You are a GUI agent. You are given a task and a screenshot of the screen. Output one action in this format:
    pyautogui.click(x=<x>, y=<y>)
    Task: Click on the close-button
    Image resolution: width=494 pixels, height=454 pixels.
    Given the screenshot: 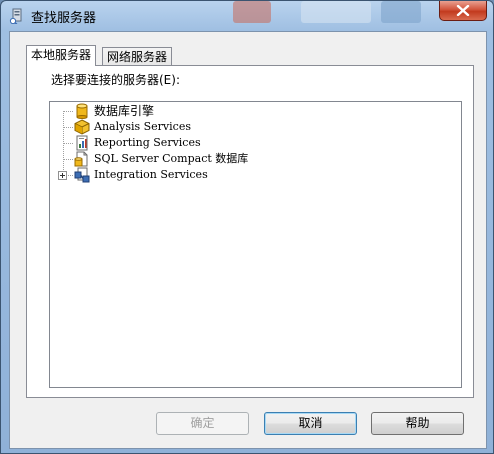 What is the action you would take?
    pyautogui.click(x=463, y=11)
    